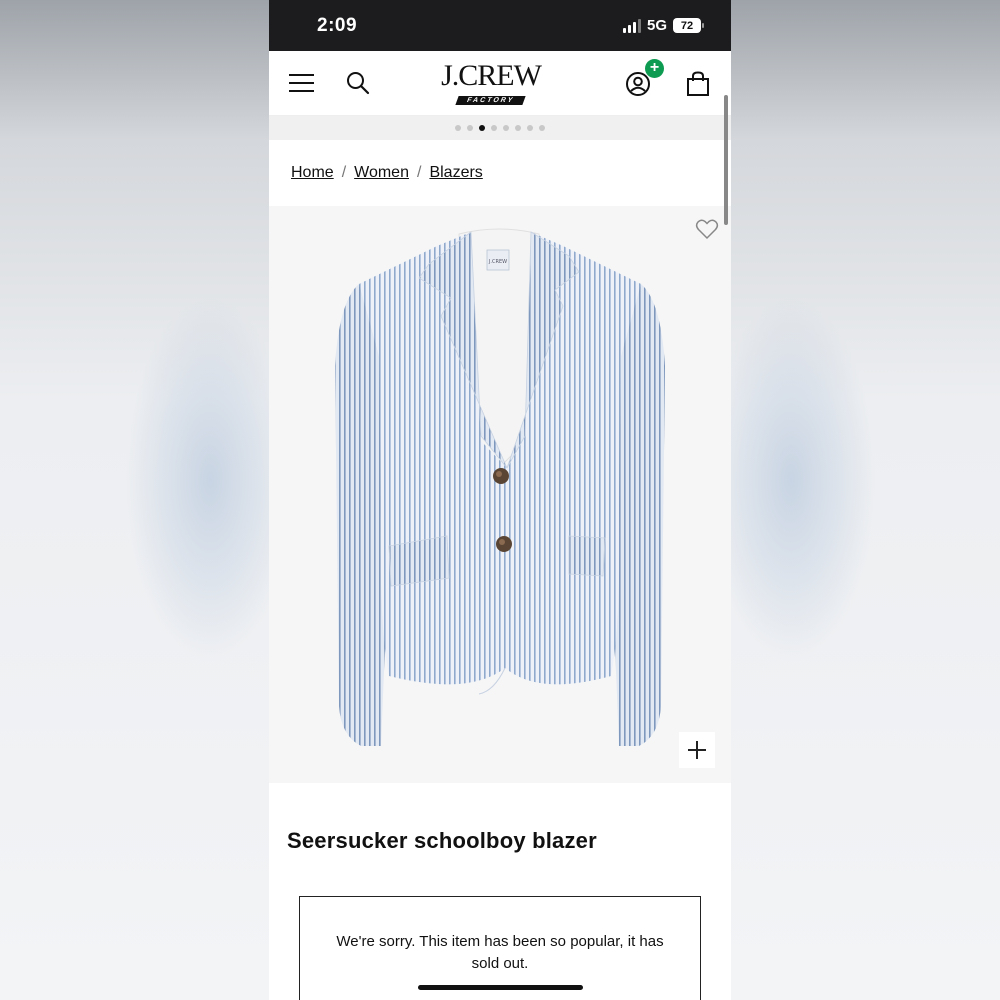 This screenshot has height=1000, width=1000. I want to click on site-header: J.CREW FACTORY +, so click(500, 83).